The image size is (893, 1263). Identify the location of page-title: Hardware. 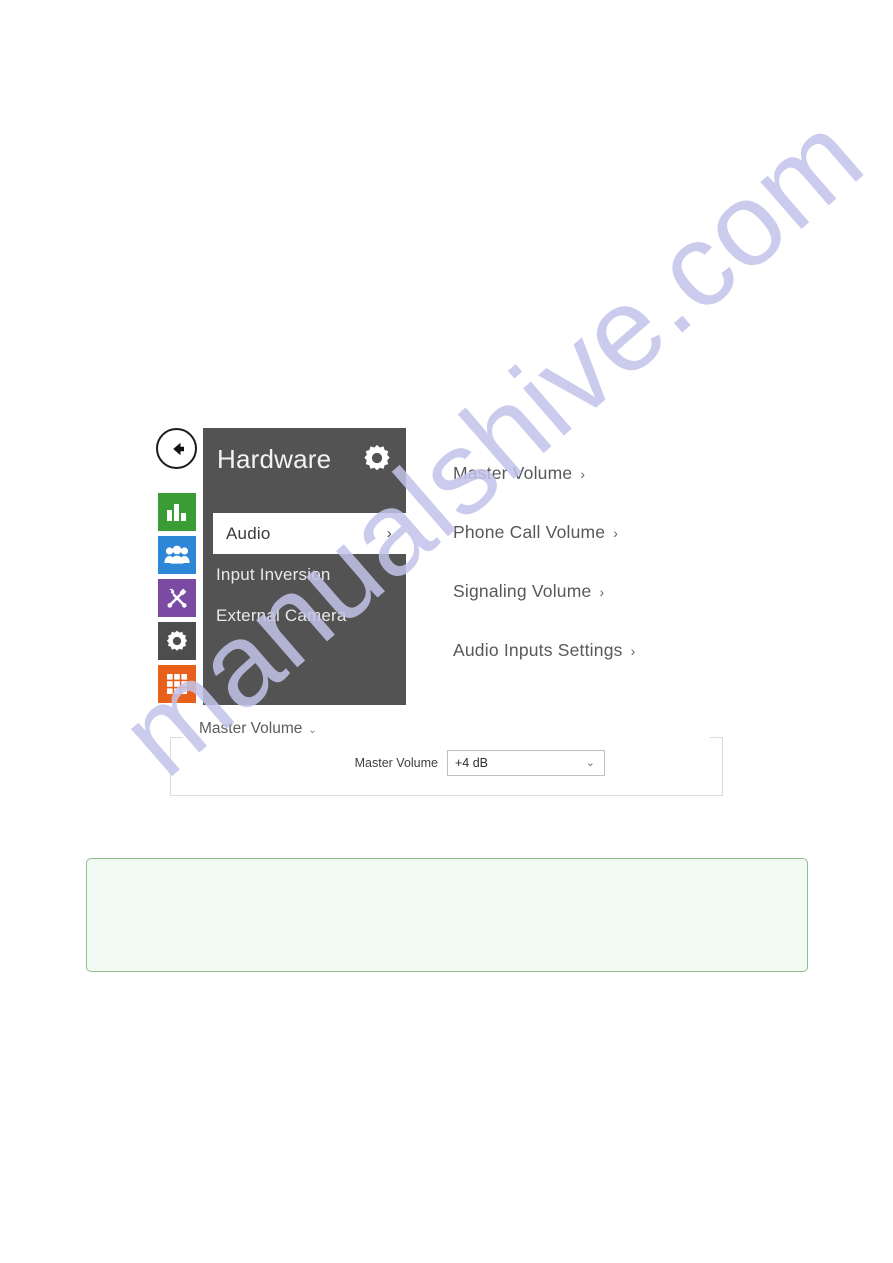
(274, 459).